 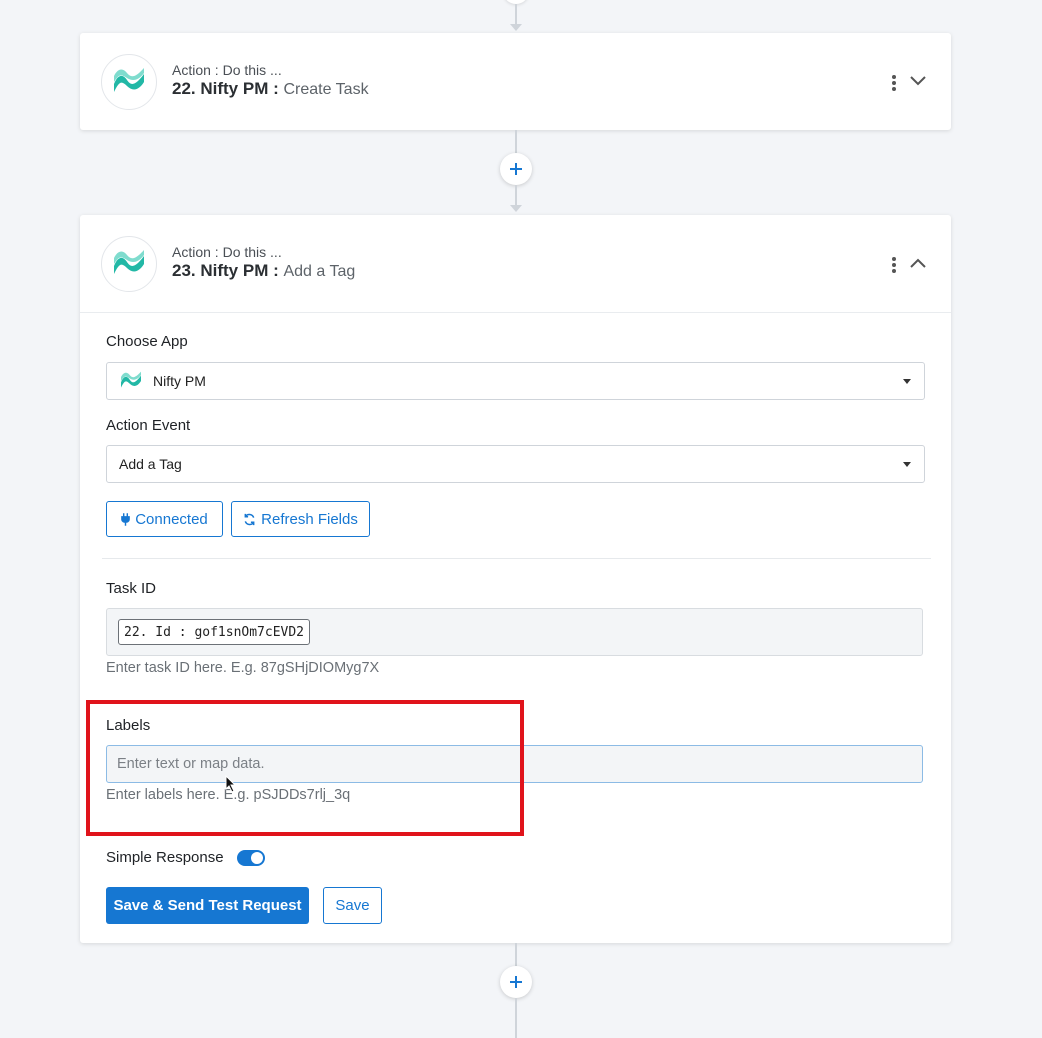 I want to click on card-title: 23. Nifty PM : Add a Tag, so click(x=263, y=271).